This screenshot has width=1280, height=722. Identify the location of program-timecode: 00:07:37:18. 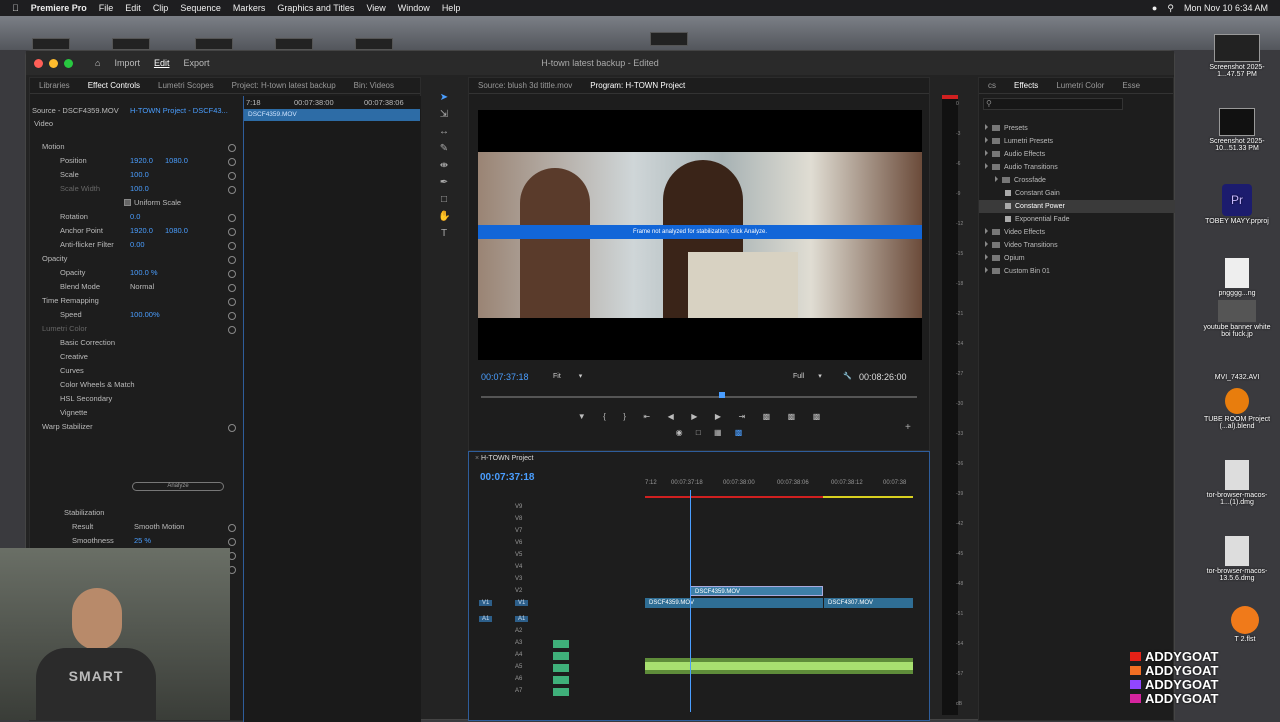
(505, 377).